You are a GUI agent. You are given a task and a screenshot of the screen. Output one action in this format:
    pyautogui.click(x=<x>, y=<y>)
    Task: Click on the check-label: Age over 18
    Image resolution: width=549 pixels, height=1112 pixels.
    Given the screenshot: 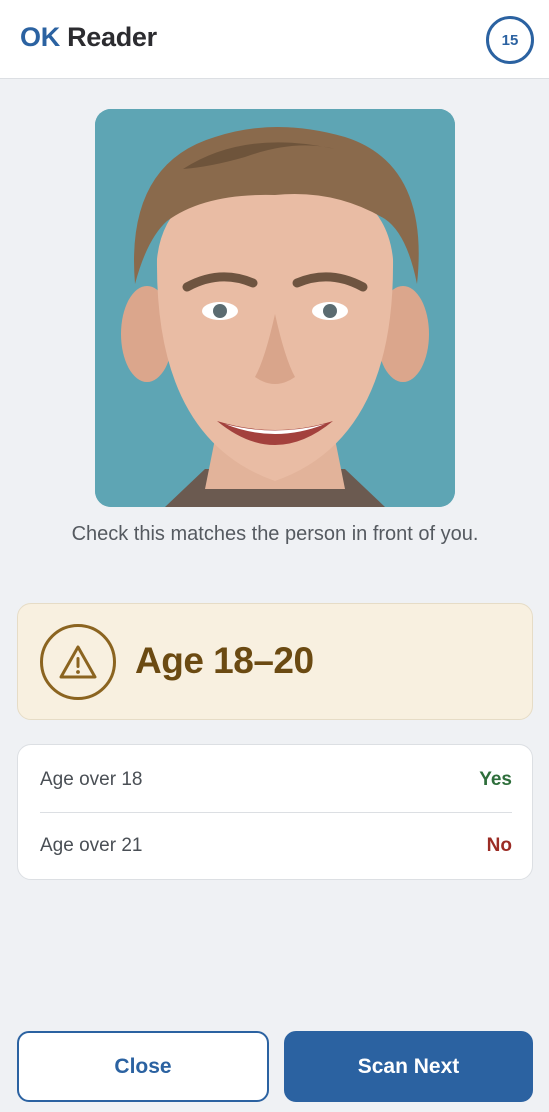 What is the action you would take?
    pyautogui.click(x=91, y=779)
    